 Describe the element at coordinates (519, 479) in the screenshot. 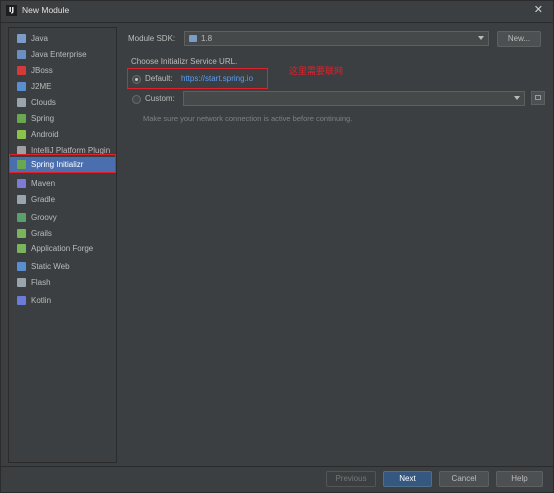

I see `help-button: Help` at that location.